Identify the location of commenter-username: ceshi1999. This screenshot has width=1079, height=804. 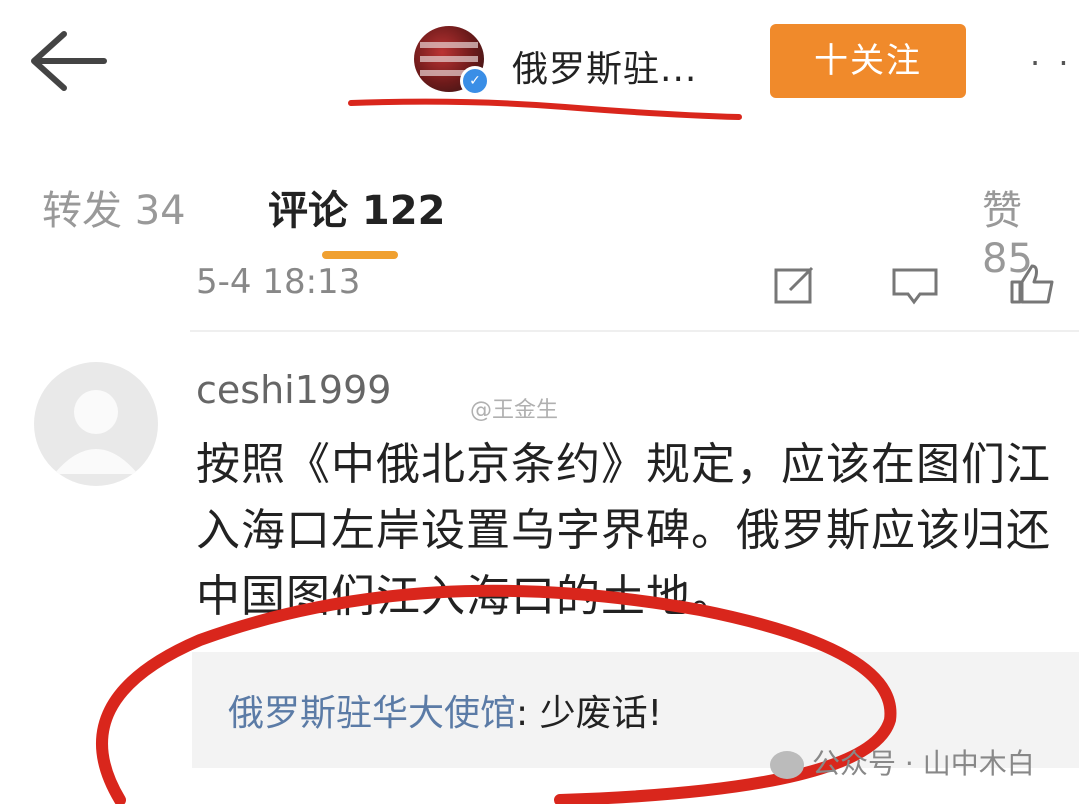
(293, 390).